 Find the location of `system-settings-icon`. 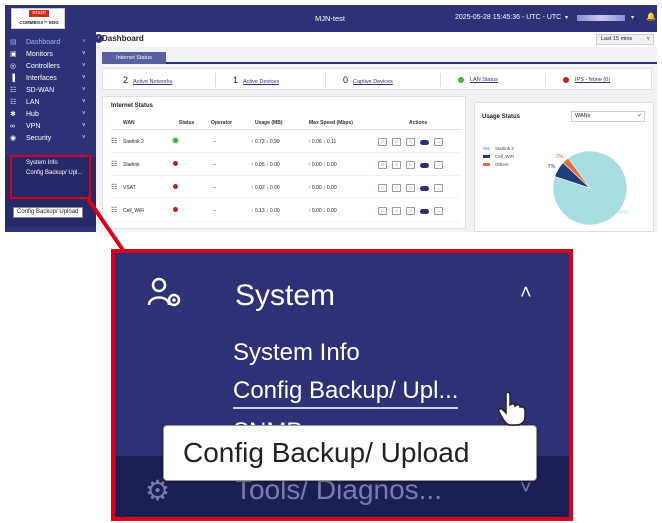

system-settings-icon is located at coordinates (164, 292).